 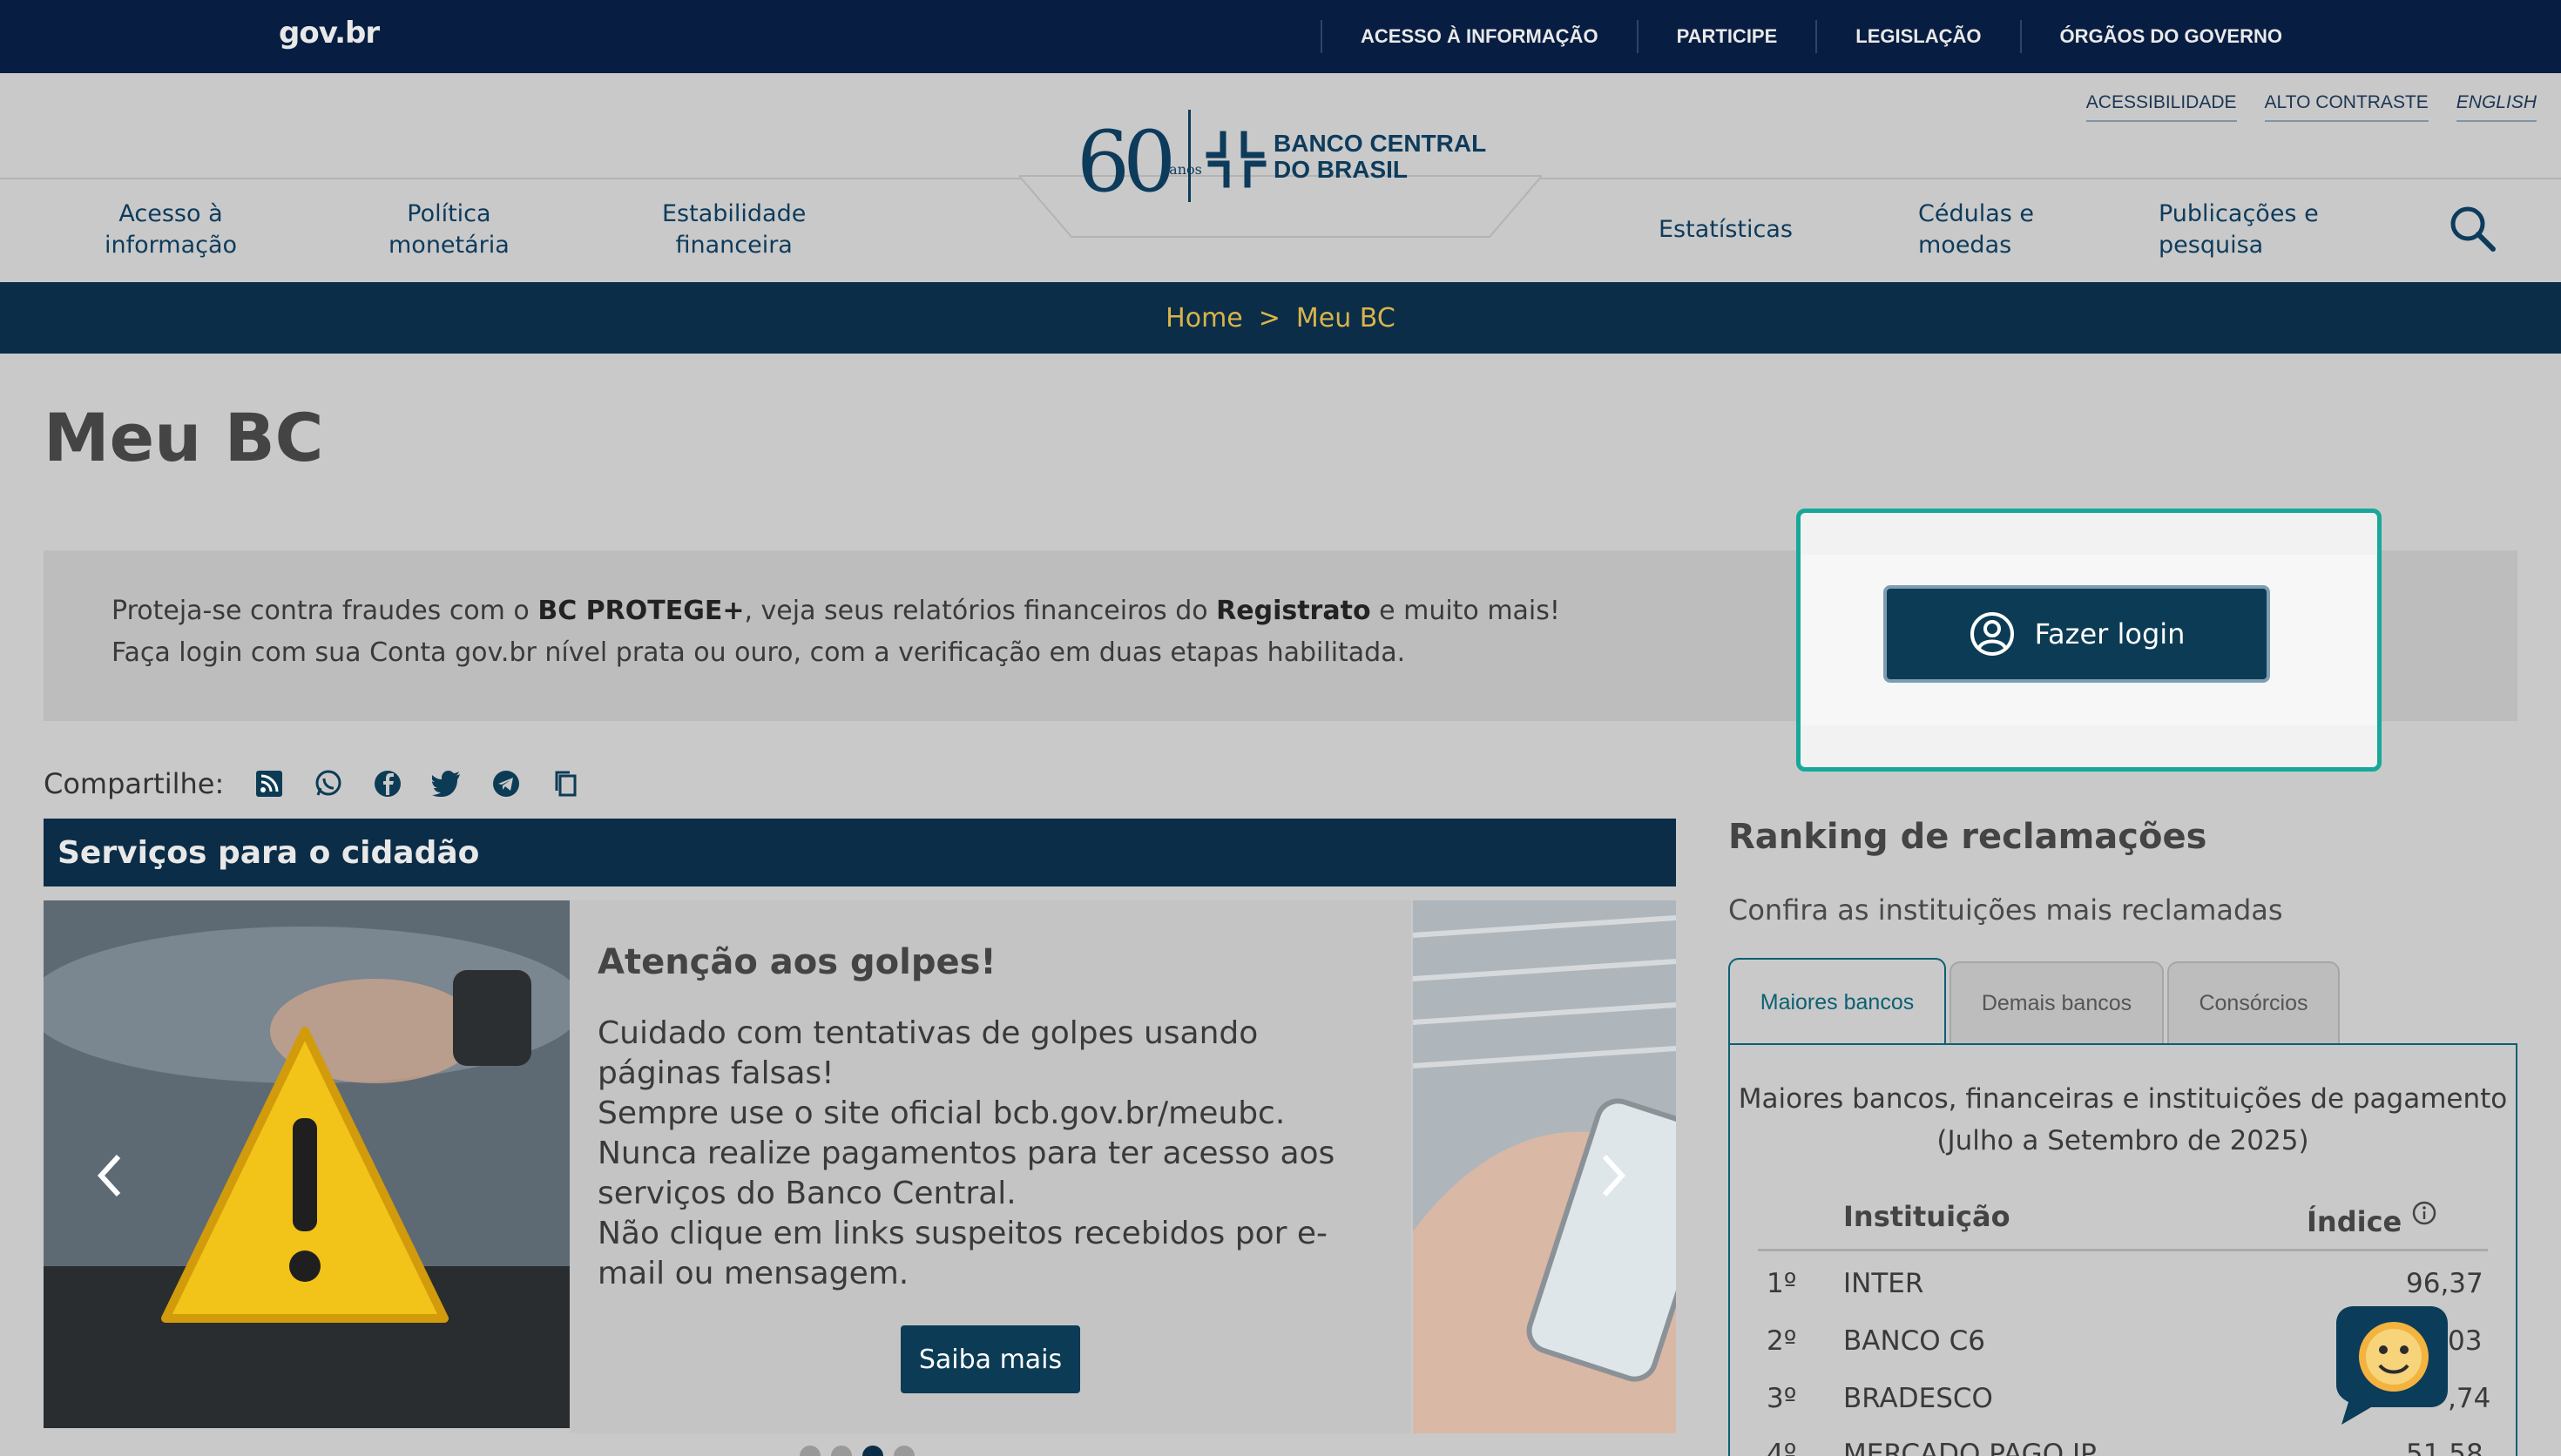 What do you see at coordinates (1926, 1216) in the screenshot?
I see `col-header-institution: Instituição` at bounding box center [1926, 1216].